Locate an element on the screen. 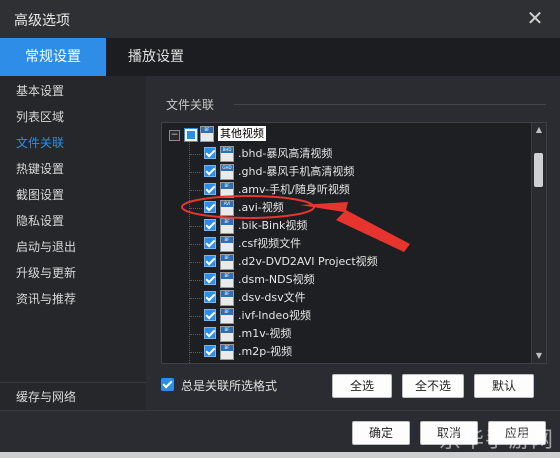  section-title: 文件关联 is located at coordinates (190, 105).